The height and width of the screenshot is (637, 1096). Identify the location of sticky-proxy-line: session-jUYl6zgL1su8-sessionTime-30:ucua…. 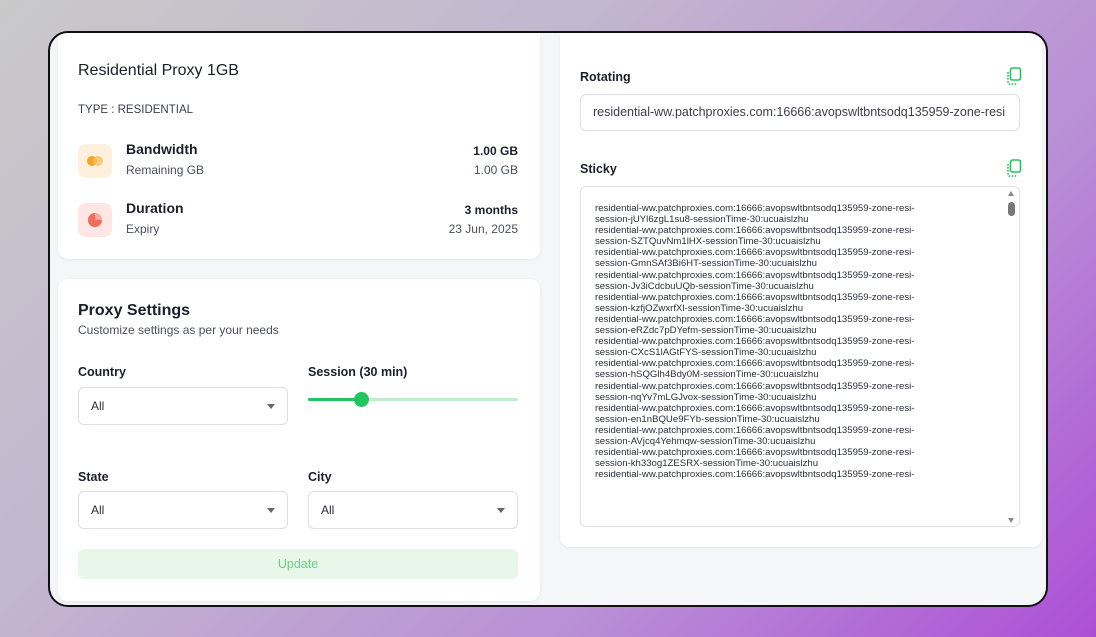
(702, 220).